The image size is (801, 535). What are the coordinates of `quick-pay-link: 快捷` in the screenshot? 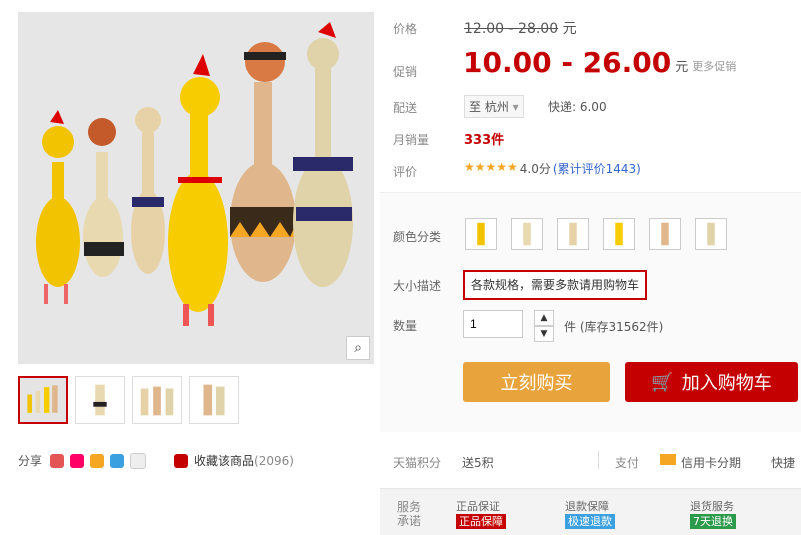 It's located at (783, 462).